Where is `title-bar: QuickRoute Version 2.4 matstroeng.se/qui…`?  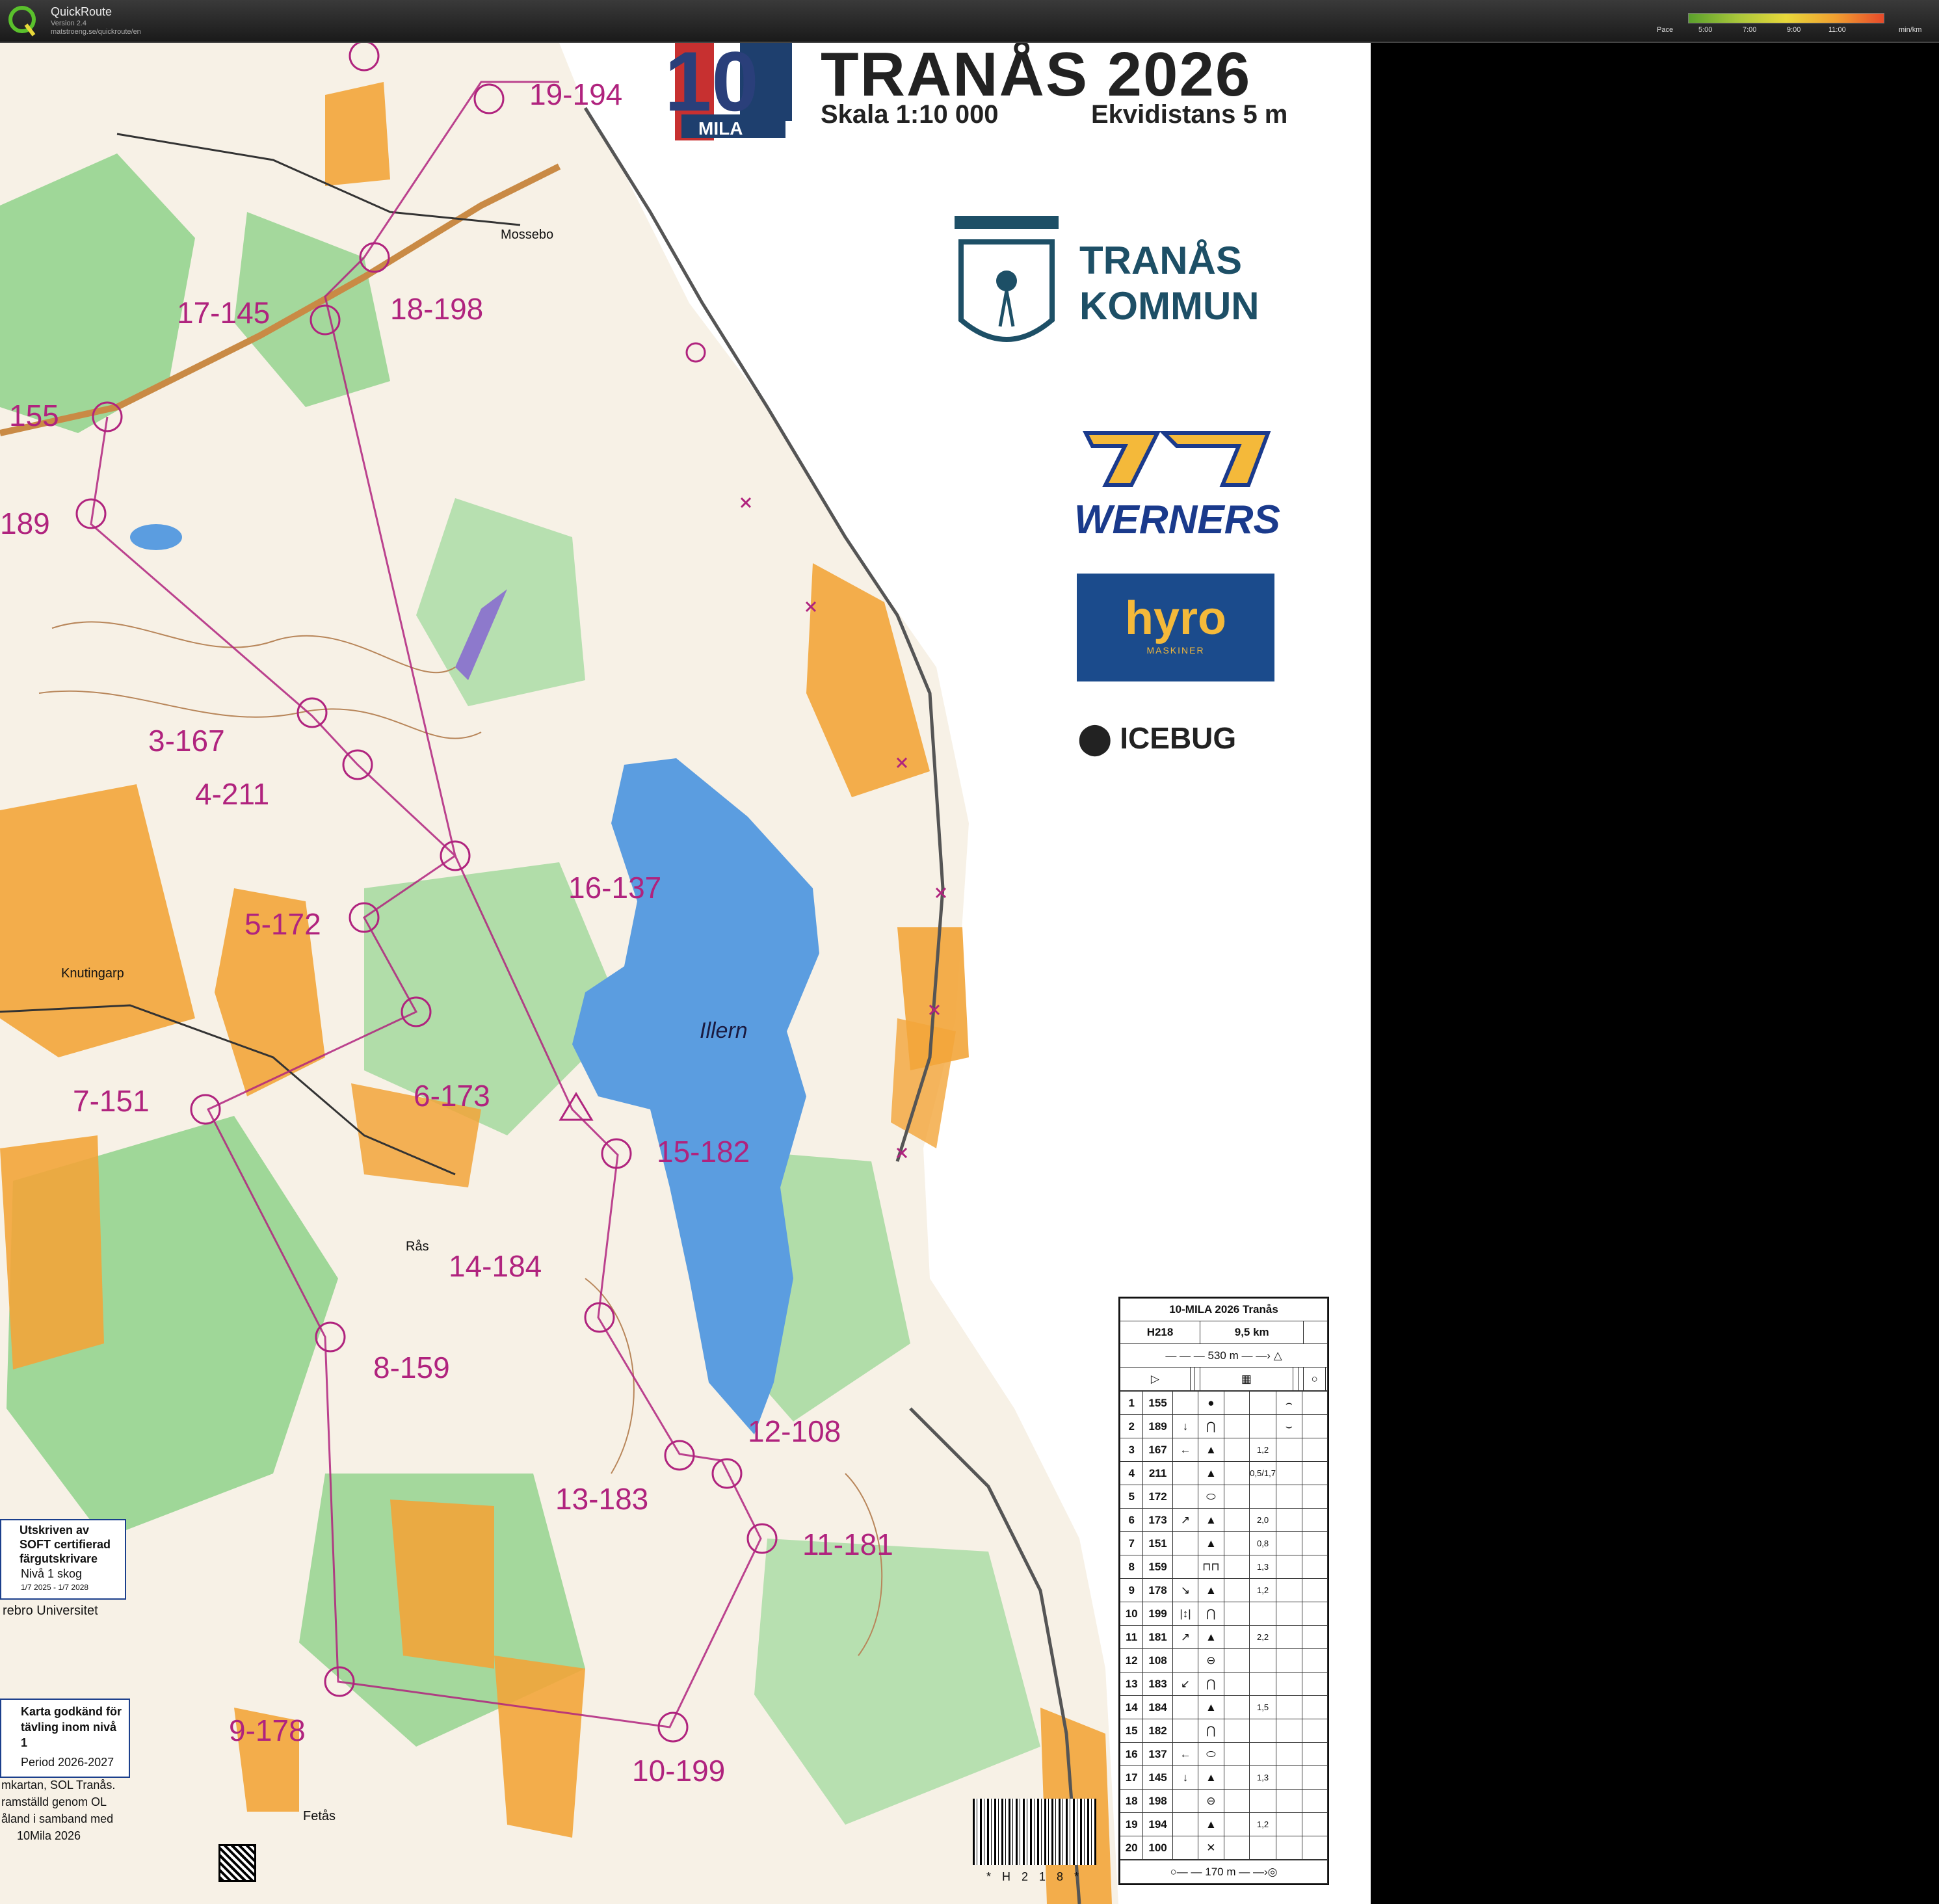 title-bar: QuickRoute Version 2.4 matstroeng.se/qui… is located at coordinates (969, 21).